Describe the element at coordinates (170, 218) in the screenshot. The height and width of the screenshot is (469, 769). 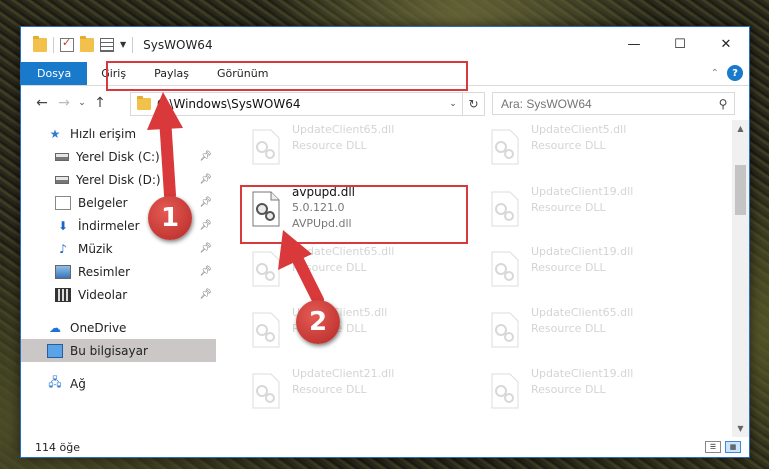
I see `step-1-badge: 1` at that location.